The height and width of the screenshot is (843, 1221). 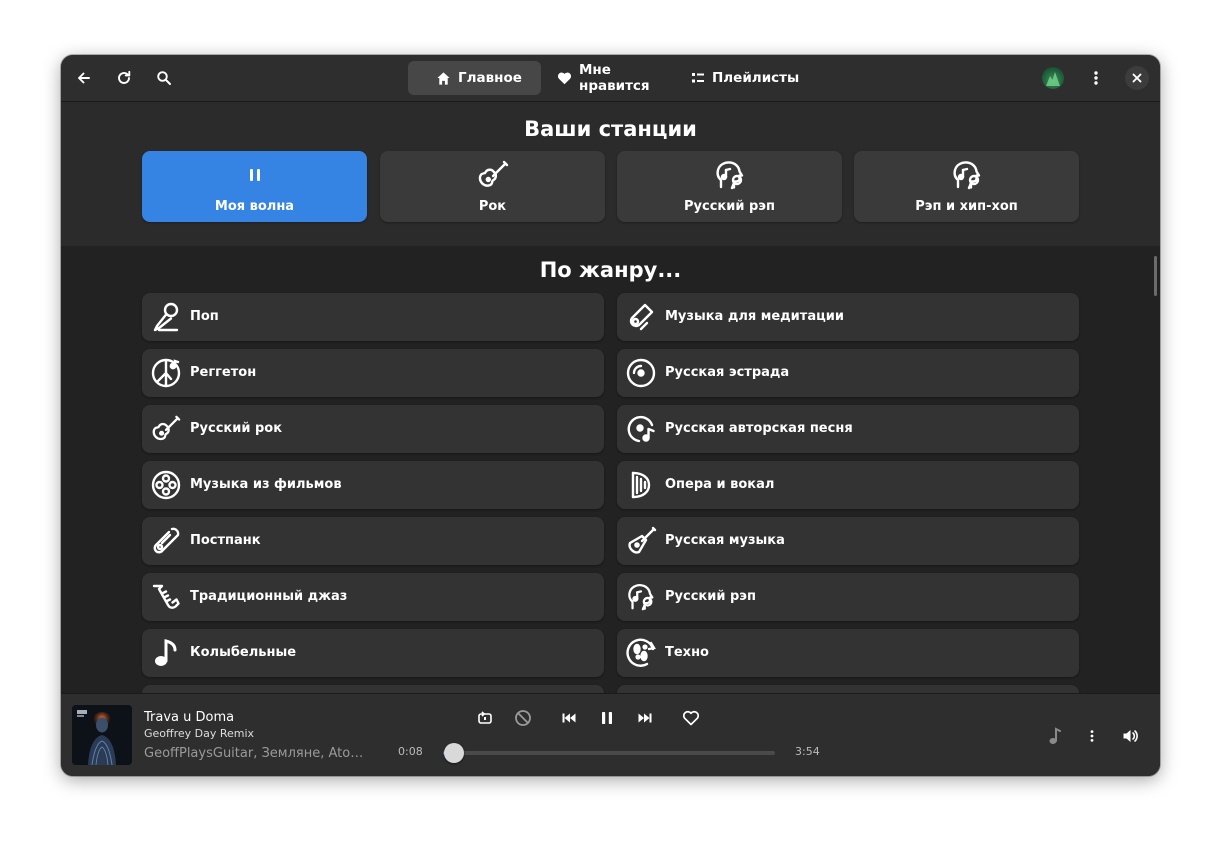 I want to click on track-info-button, so click(x=1055, y=736).